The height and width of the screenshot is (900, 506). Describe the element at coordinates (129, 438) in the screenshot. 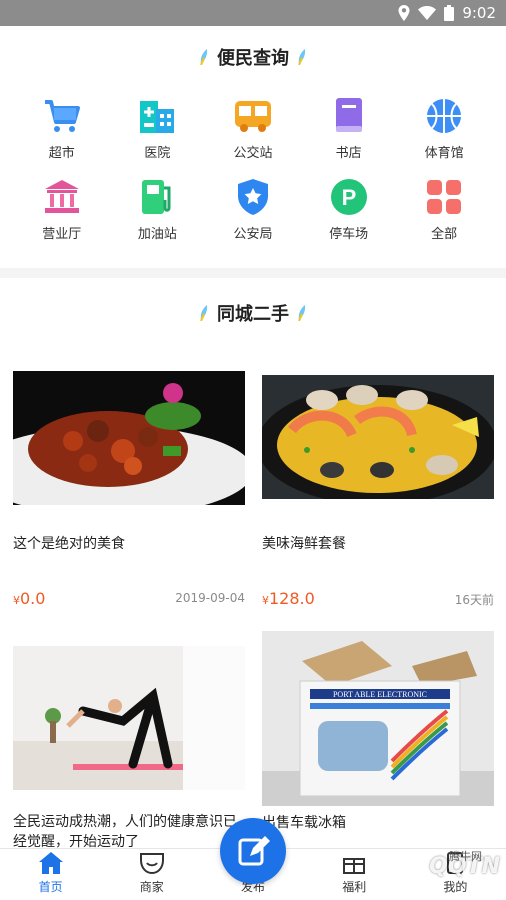

I see `product-image-spicy-chicken` at that location.